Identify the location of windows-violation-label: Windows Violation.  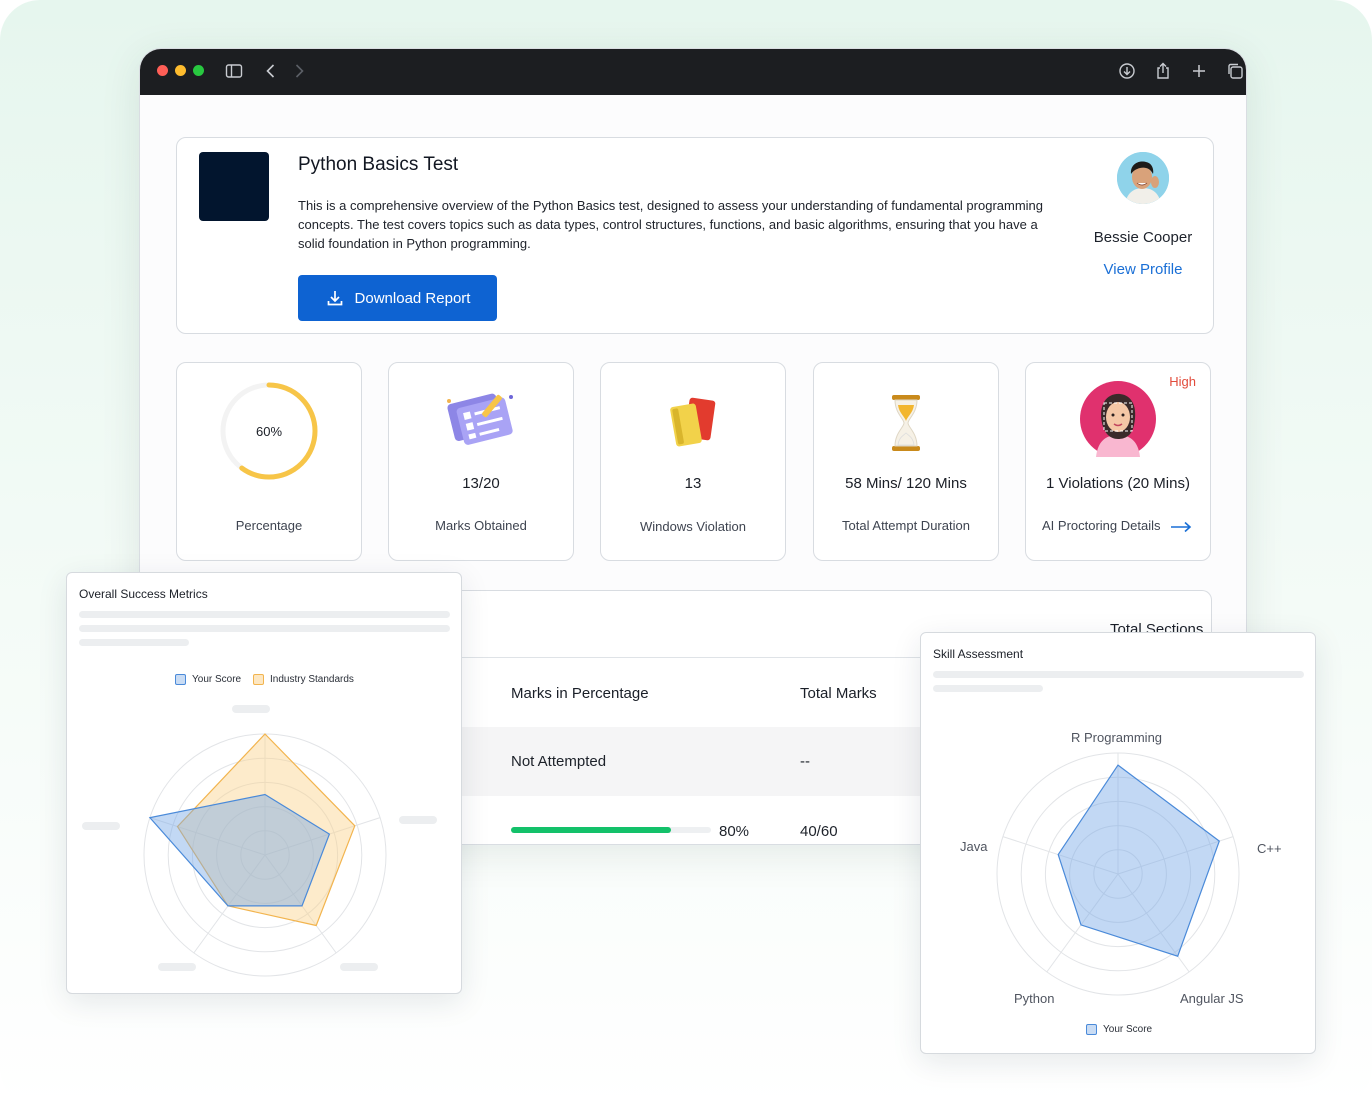
(693, 526).